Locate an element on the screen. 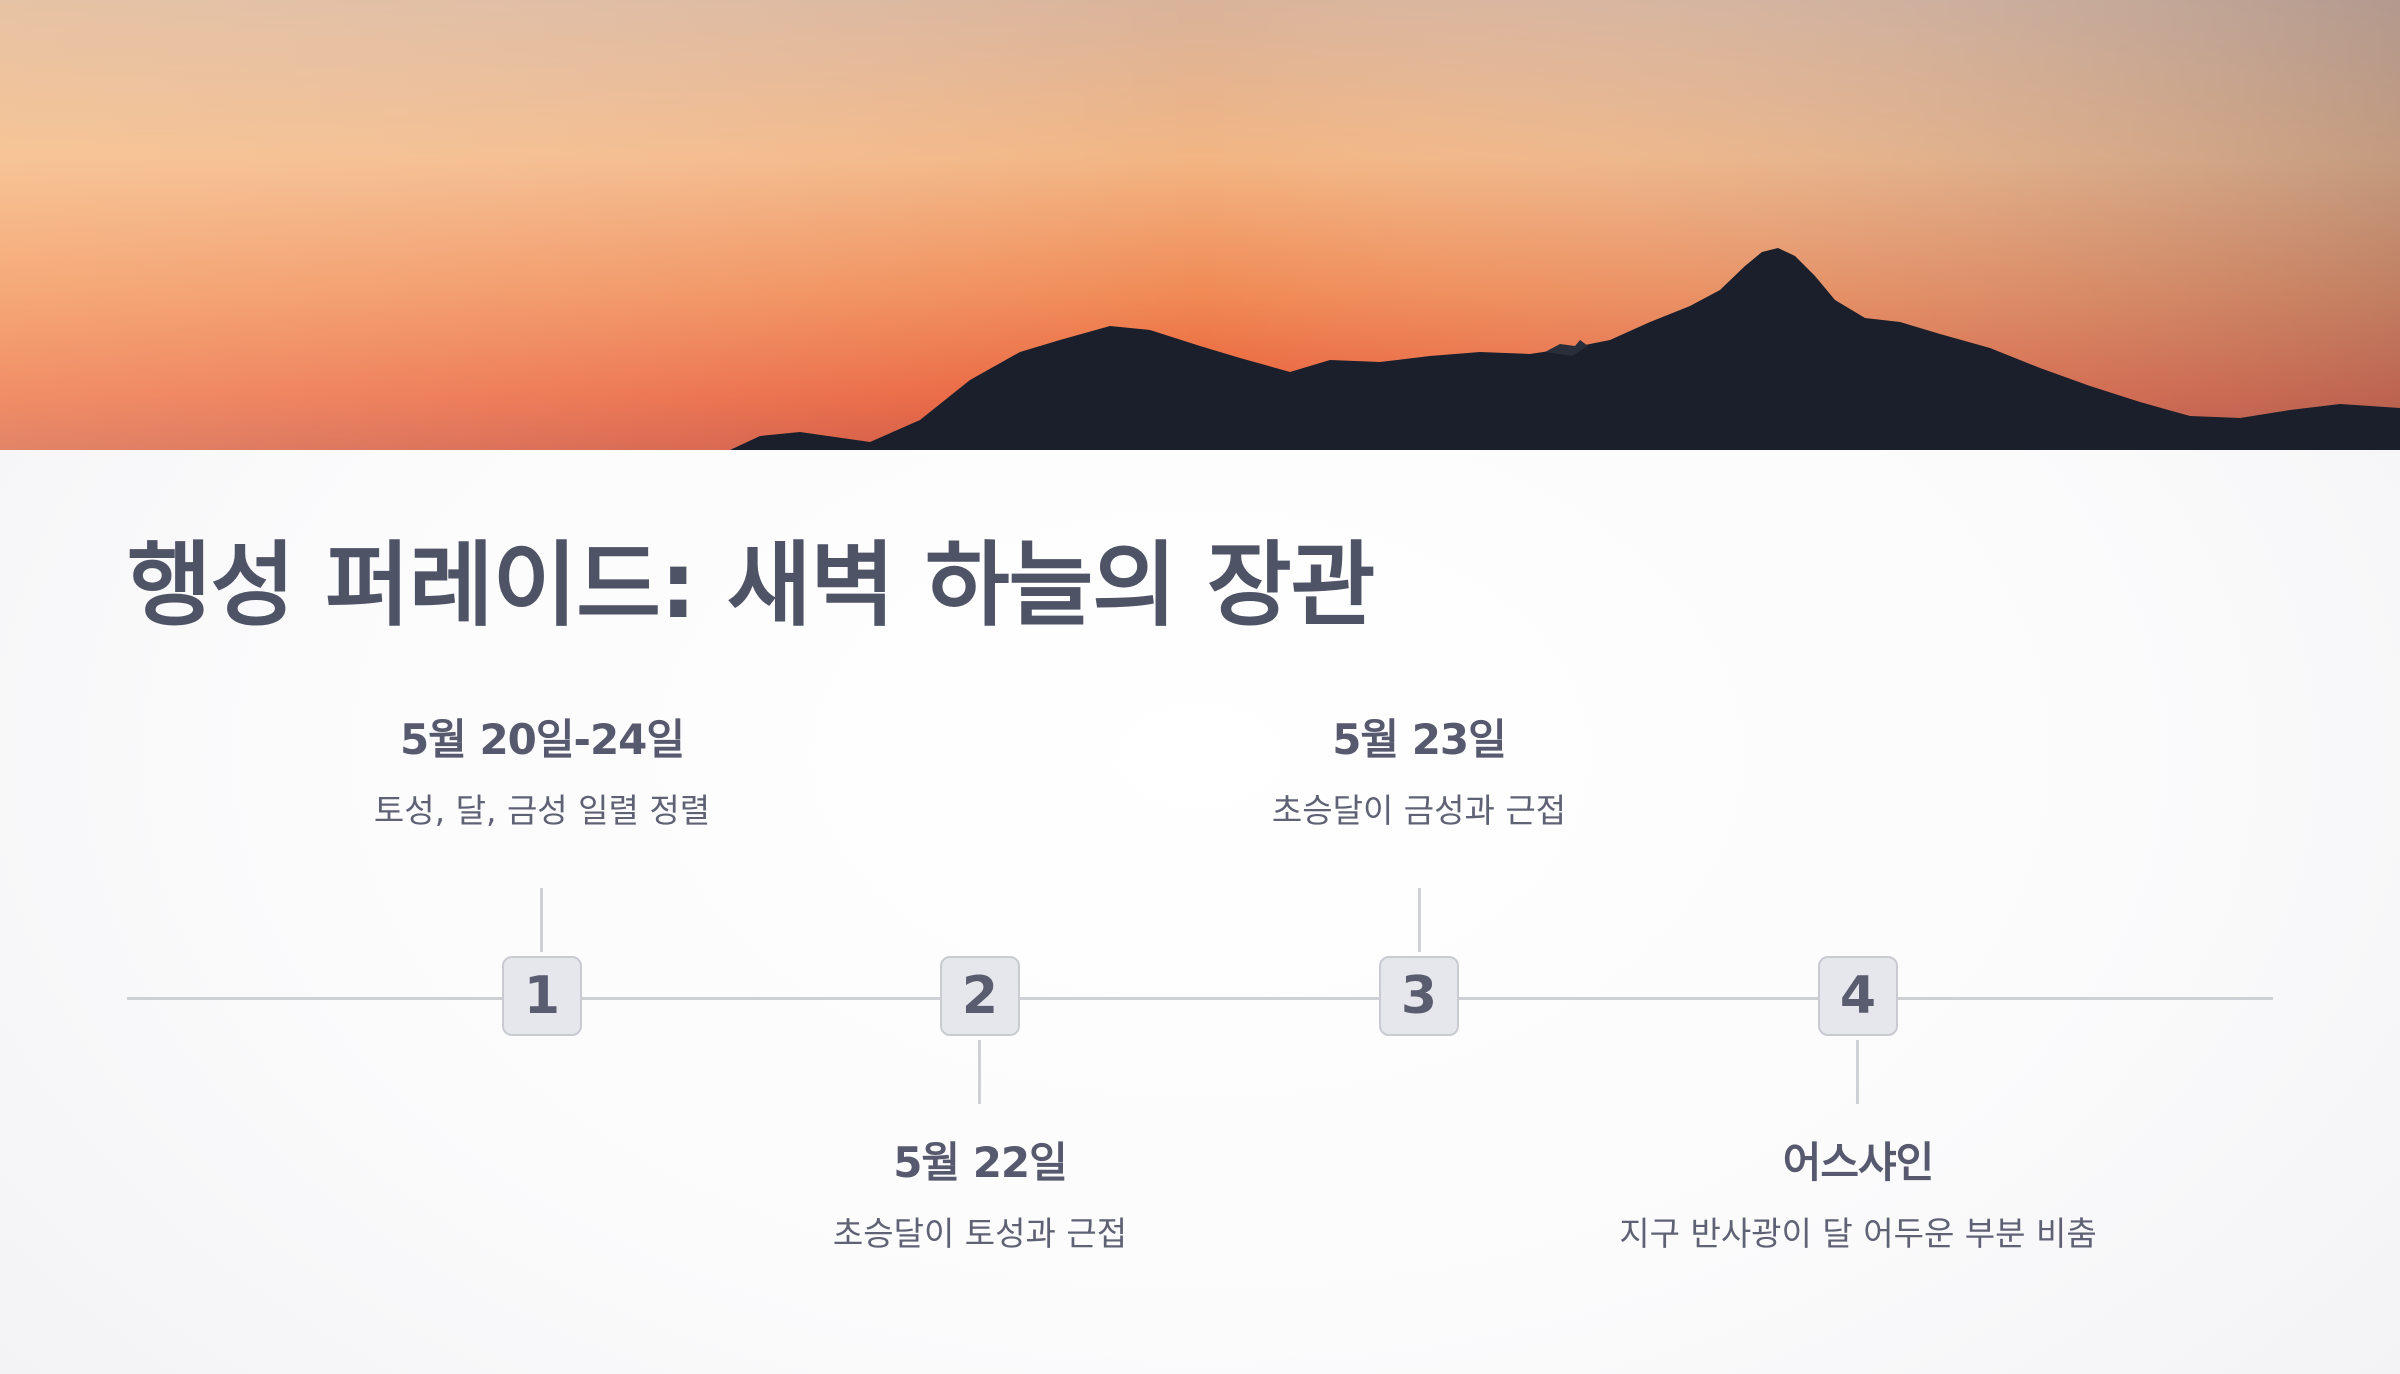 The height and width of the screenshot is (1374, 2400). event-description: 지구 반사광이 달 어두운 부분 비춤 is located at coordinates (1858, 1234).